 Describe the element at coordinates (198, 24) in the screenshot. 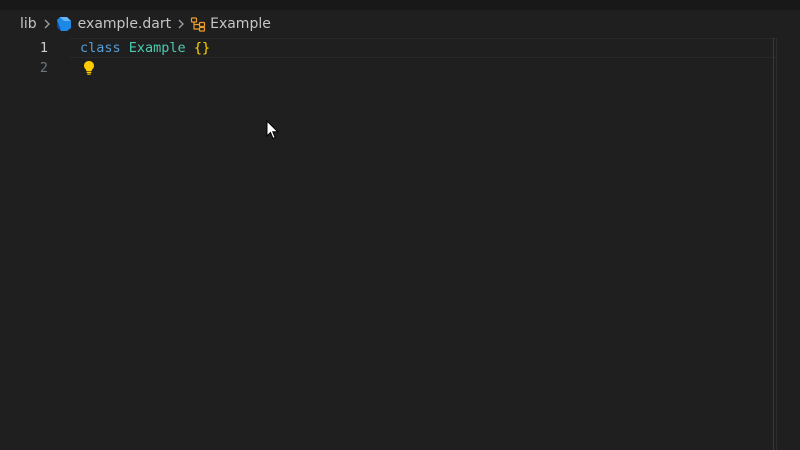

I see `class-symbol-icon` at that location.